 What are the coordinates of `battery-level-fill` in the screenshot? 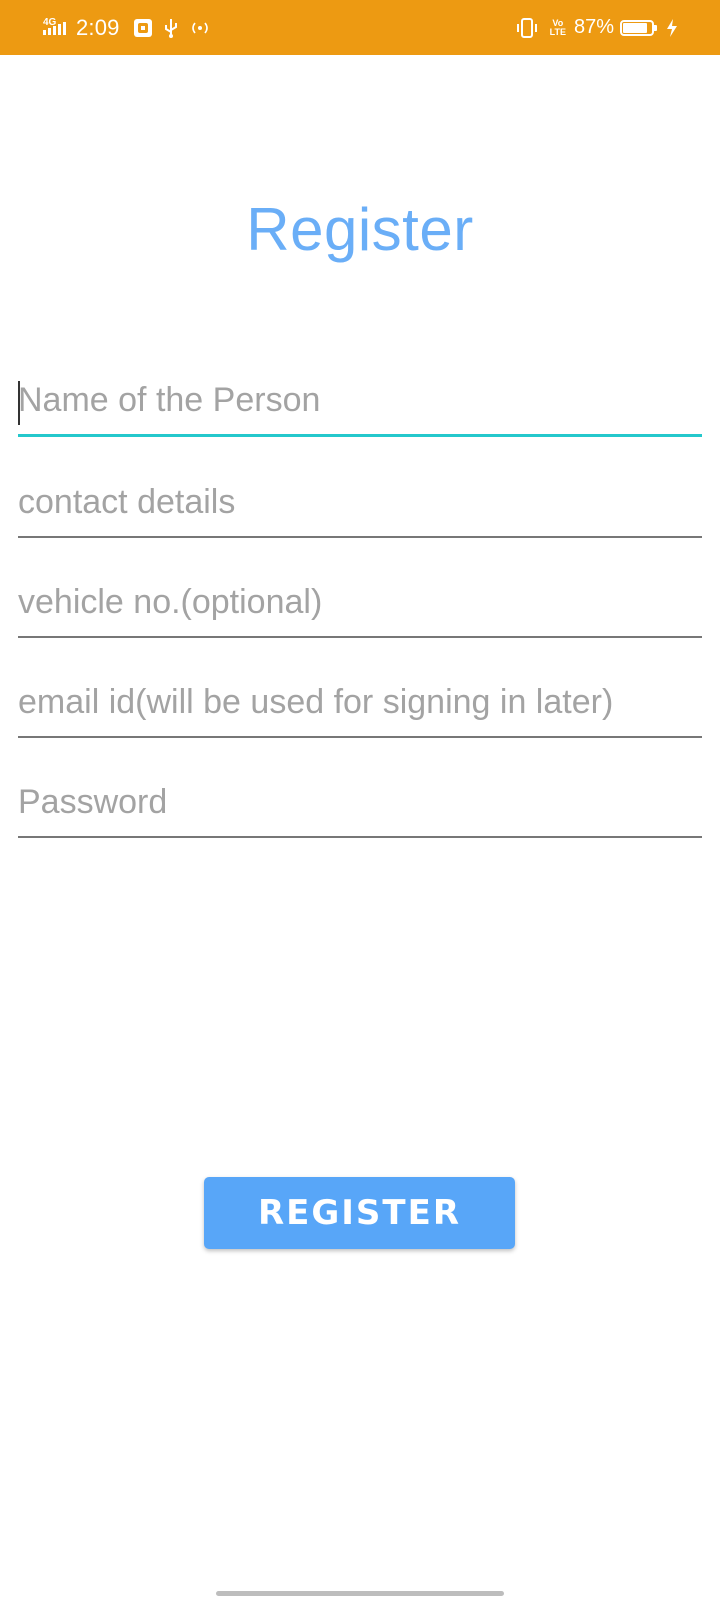 It's located at (635, 27).